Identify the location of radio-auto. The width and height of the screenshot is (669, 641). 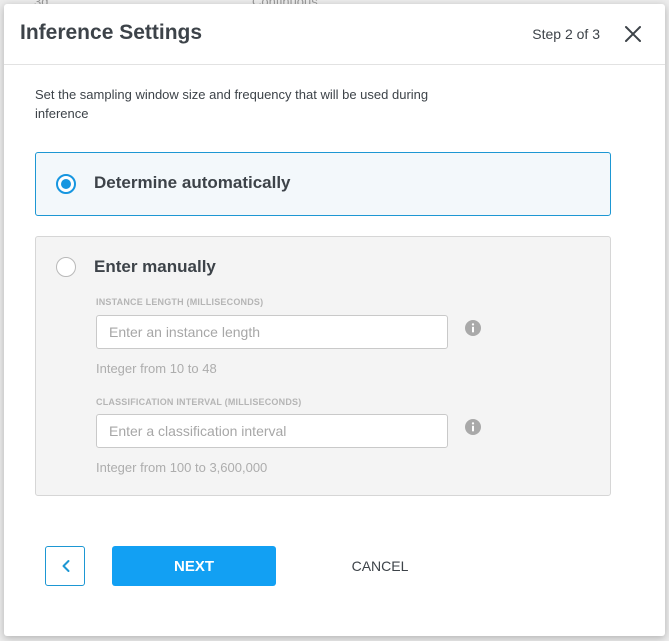
(66, 184).